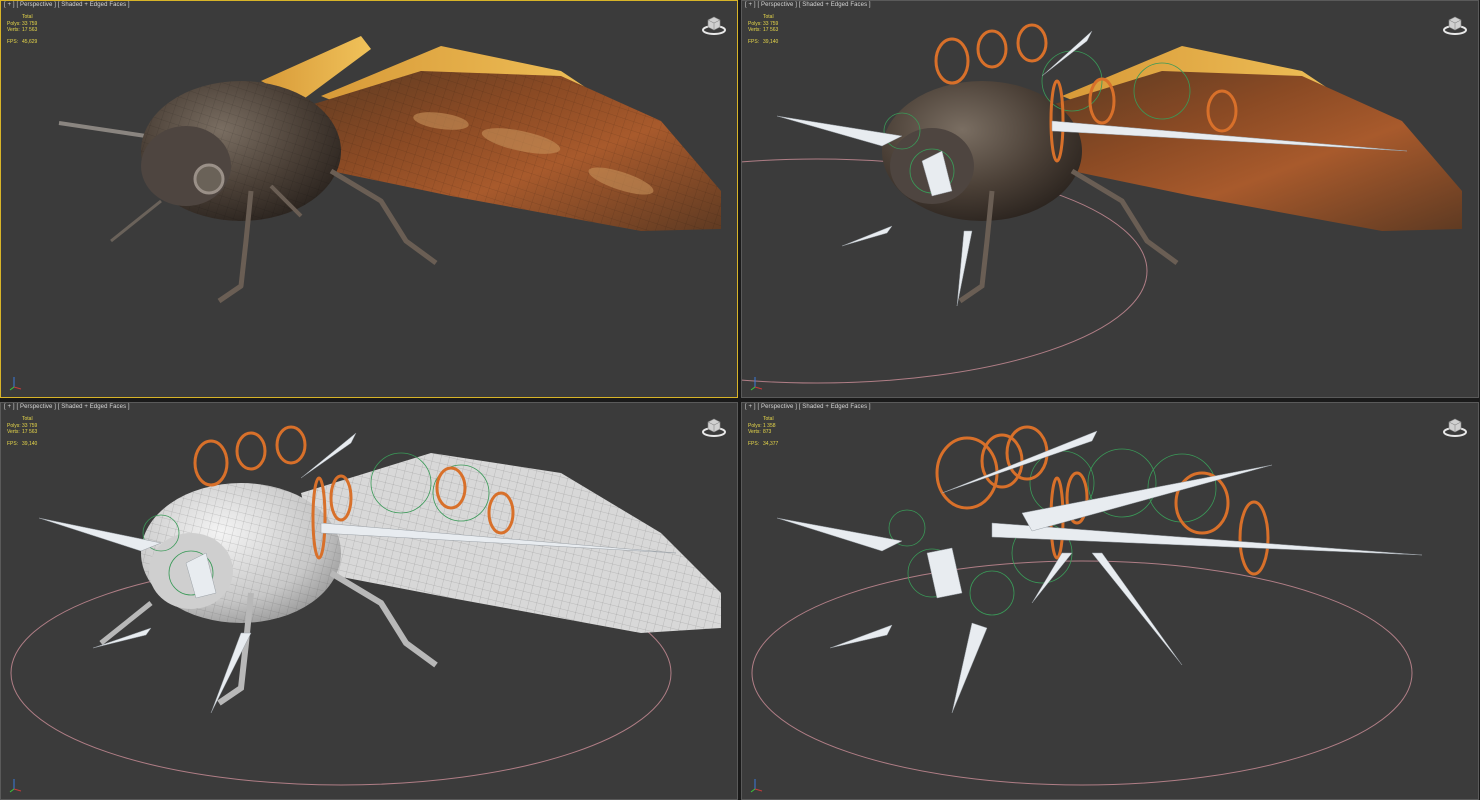  I want to click on polys-value: 1 358, so click(769, 425).